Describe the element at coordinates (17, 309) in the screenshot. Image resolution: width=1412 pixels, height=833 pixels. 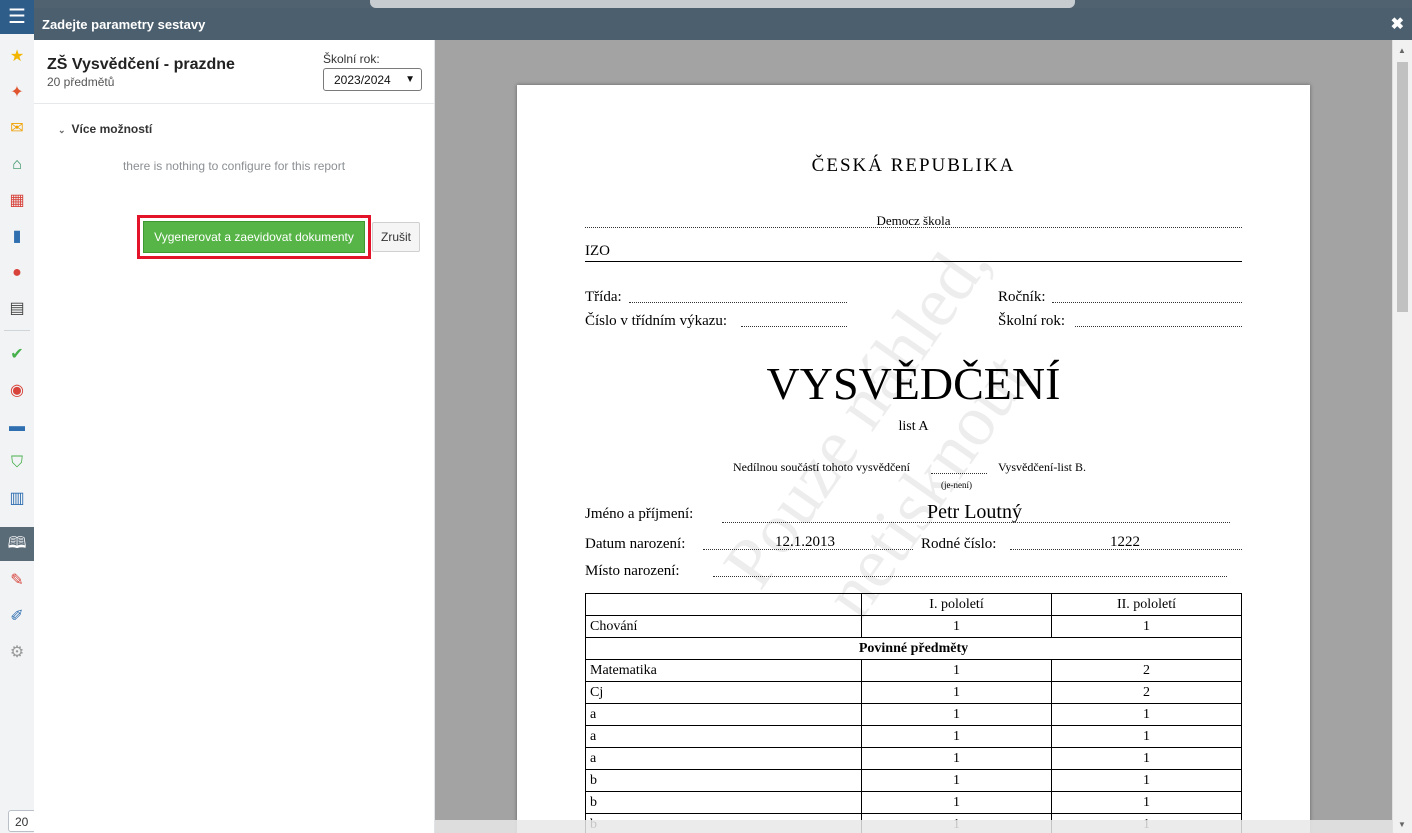
I see `schedule-icon: ▤` at that location.